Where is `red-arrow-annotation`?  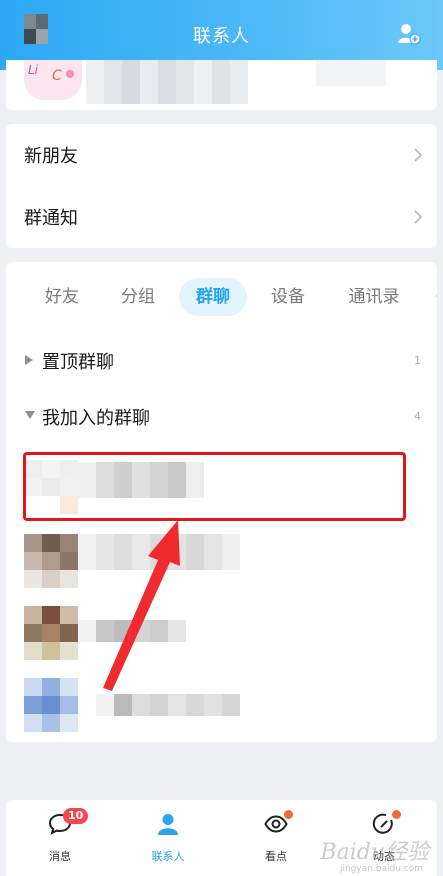
red-arrow-annotation is located at coordinates (141, 605).